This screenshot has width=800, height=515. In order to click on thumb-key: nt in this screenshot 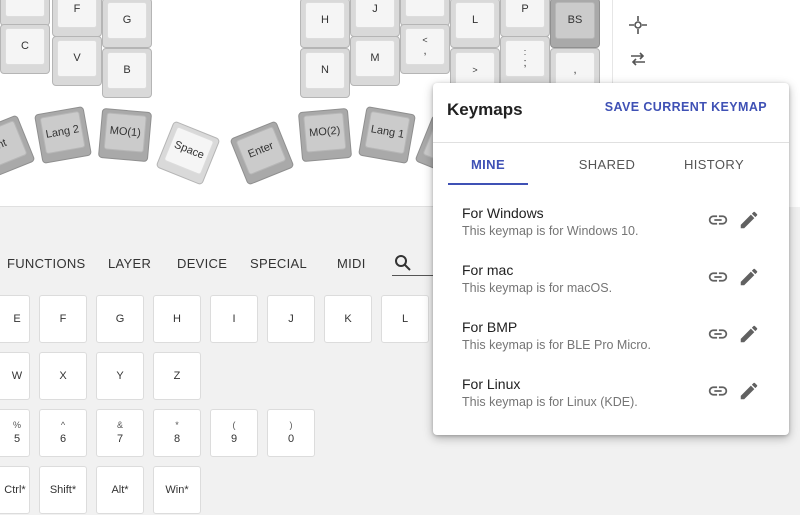, I will do `click(18, 147)`.